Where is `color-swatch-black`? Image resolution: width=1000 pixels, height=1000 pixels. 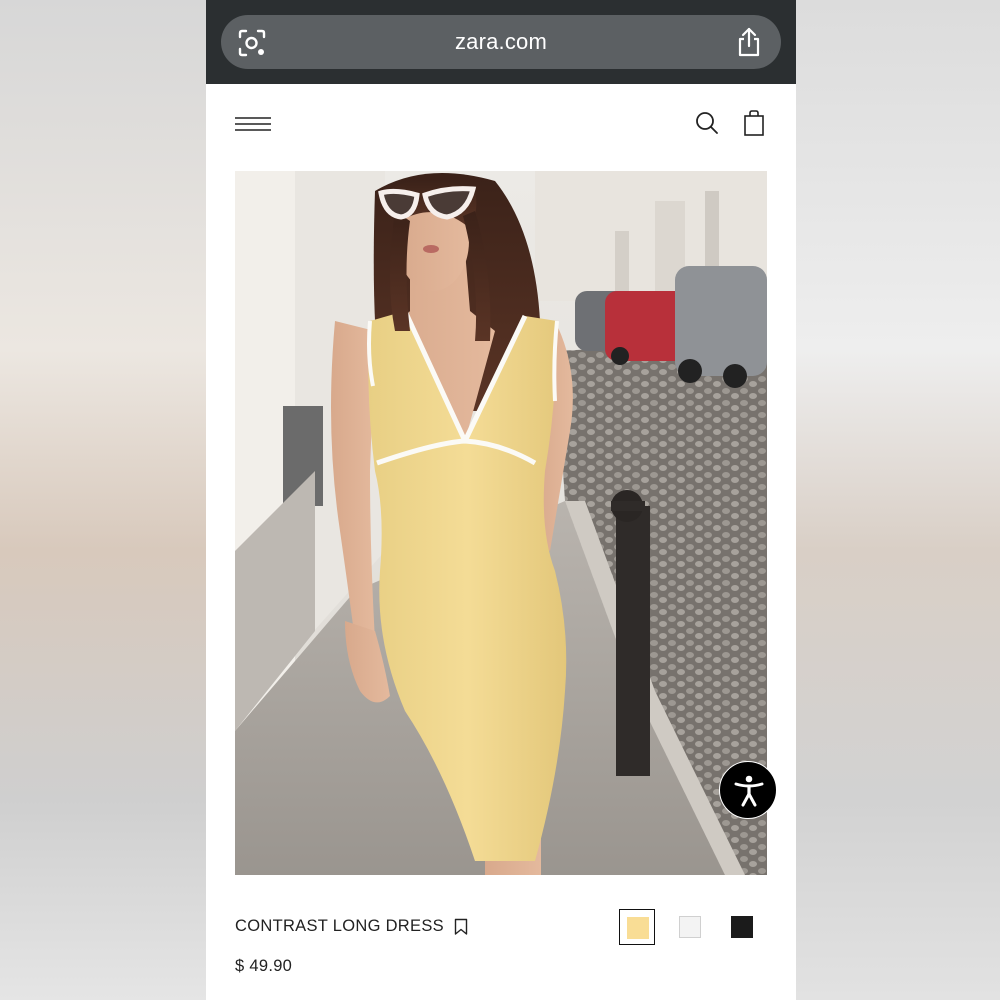
color-swatch-black is located at coordinates (742, 927).